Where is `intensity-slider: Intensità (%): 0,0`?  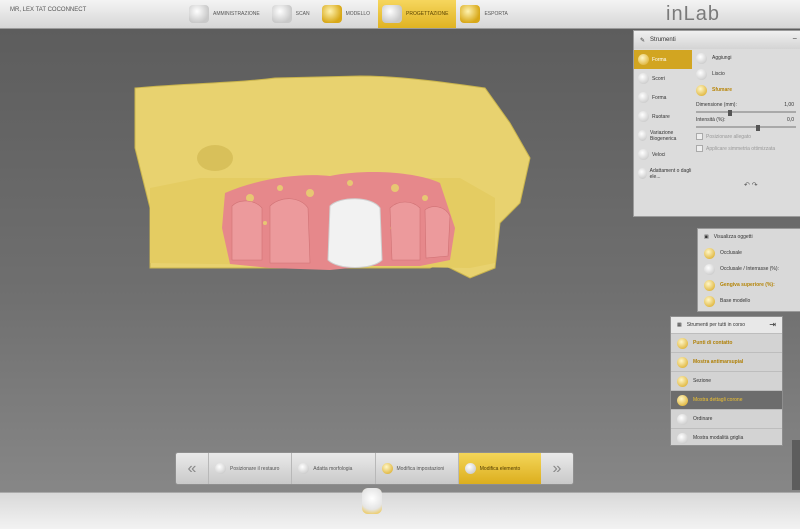 intensity-slider: Intensità (%): 0,0 is located at coordinates (748, 124).